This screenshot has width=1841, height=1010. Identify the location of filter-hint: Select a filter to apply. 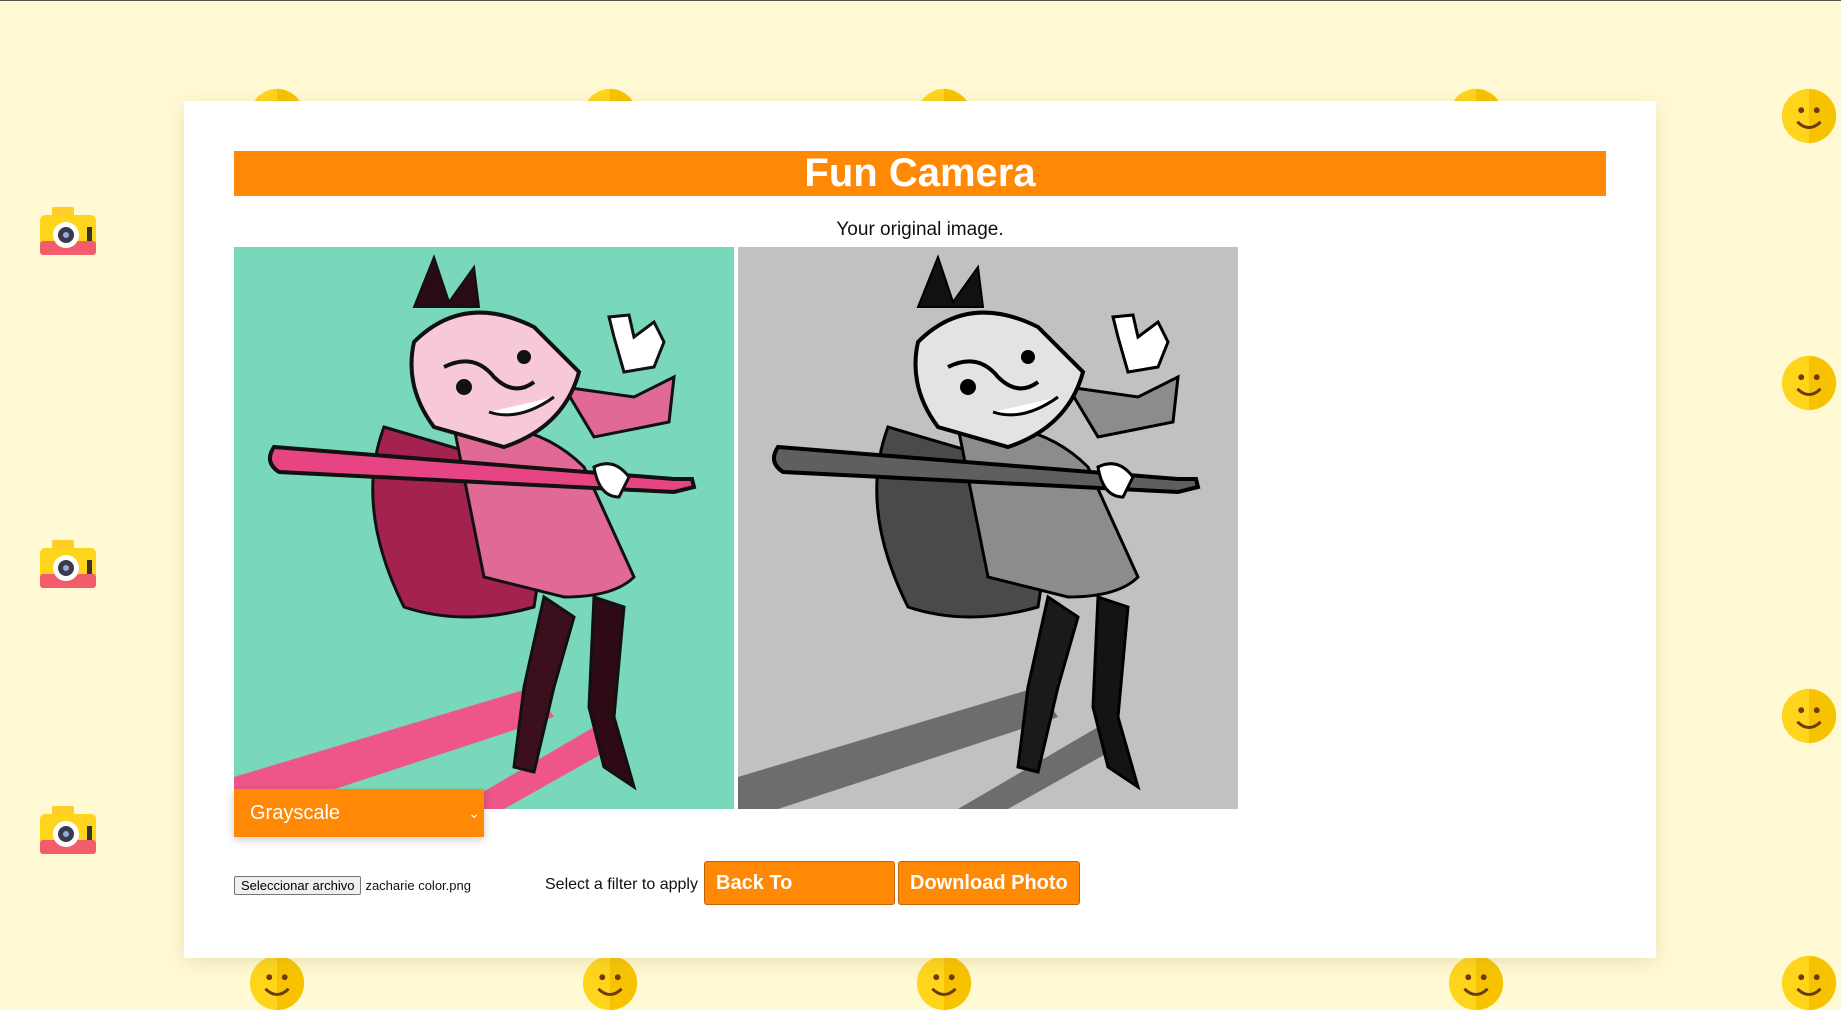
(621, 884).